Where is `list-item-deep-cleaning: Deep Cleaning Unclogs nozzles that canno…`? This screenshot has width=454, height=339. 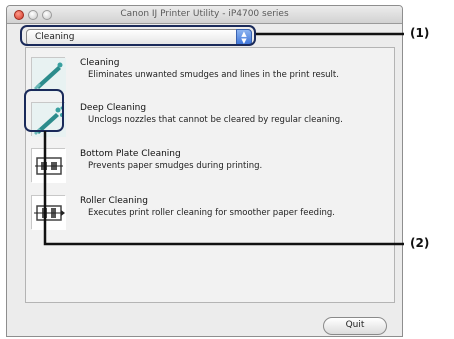
list-item-deep-cleaning: Deep Cleaning Unclogs nozzles that canno… is located at coordinates (191, 124).